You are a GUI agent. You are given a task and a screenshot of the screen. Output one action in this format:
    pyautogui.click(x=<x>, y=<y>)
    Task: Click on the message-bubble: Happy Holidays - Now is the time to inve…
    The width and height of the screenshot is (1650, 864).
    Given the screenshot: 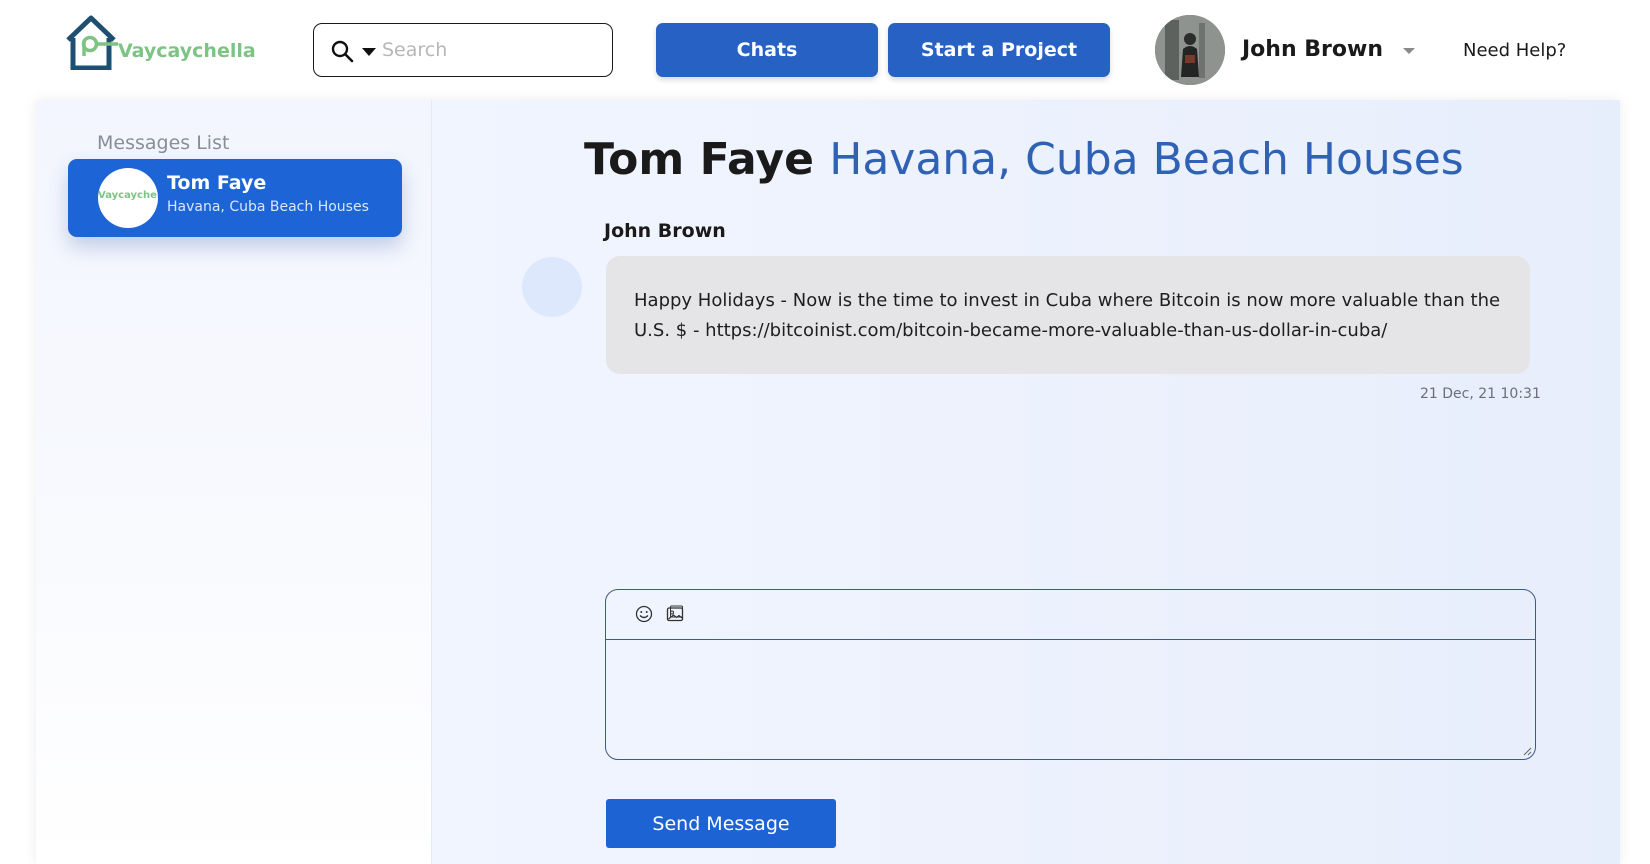 What is the action you would take?
    pyautogui.click(x=1068, y=315)
    